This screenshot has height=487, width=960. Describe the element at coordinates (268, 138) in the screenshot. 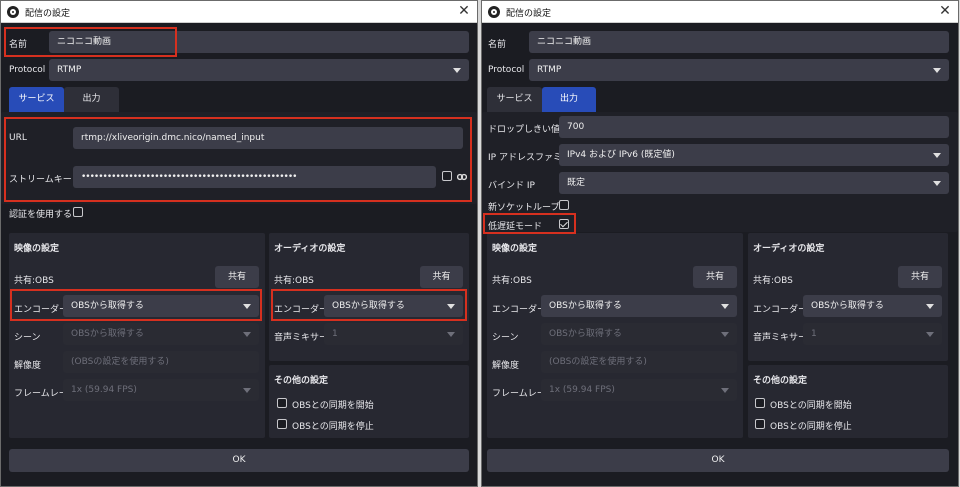

I see `url-input: rtmp://xliveorigin.dmc.nico/named_input` at that location.